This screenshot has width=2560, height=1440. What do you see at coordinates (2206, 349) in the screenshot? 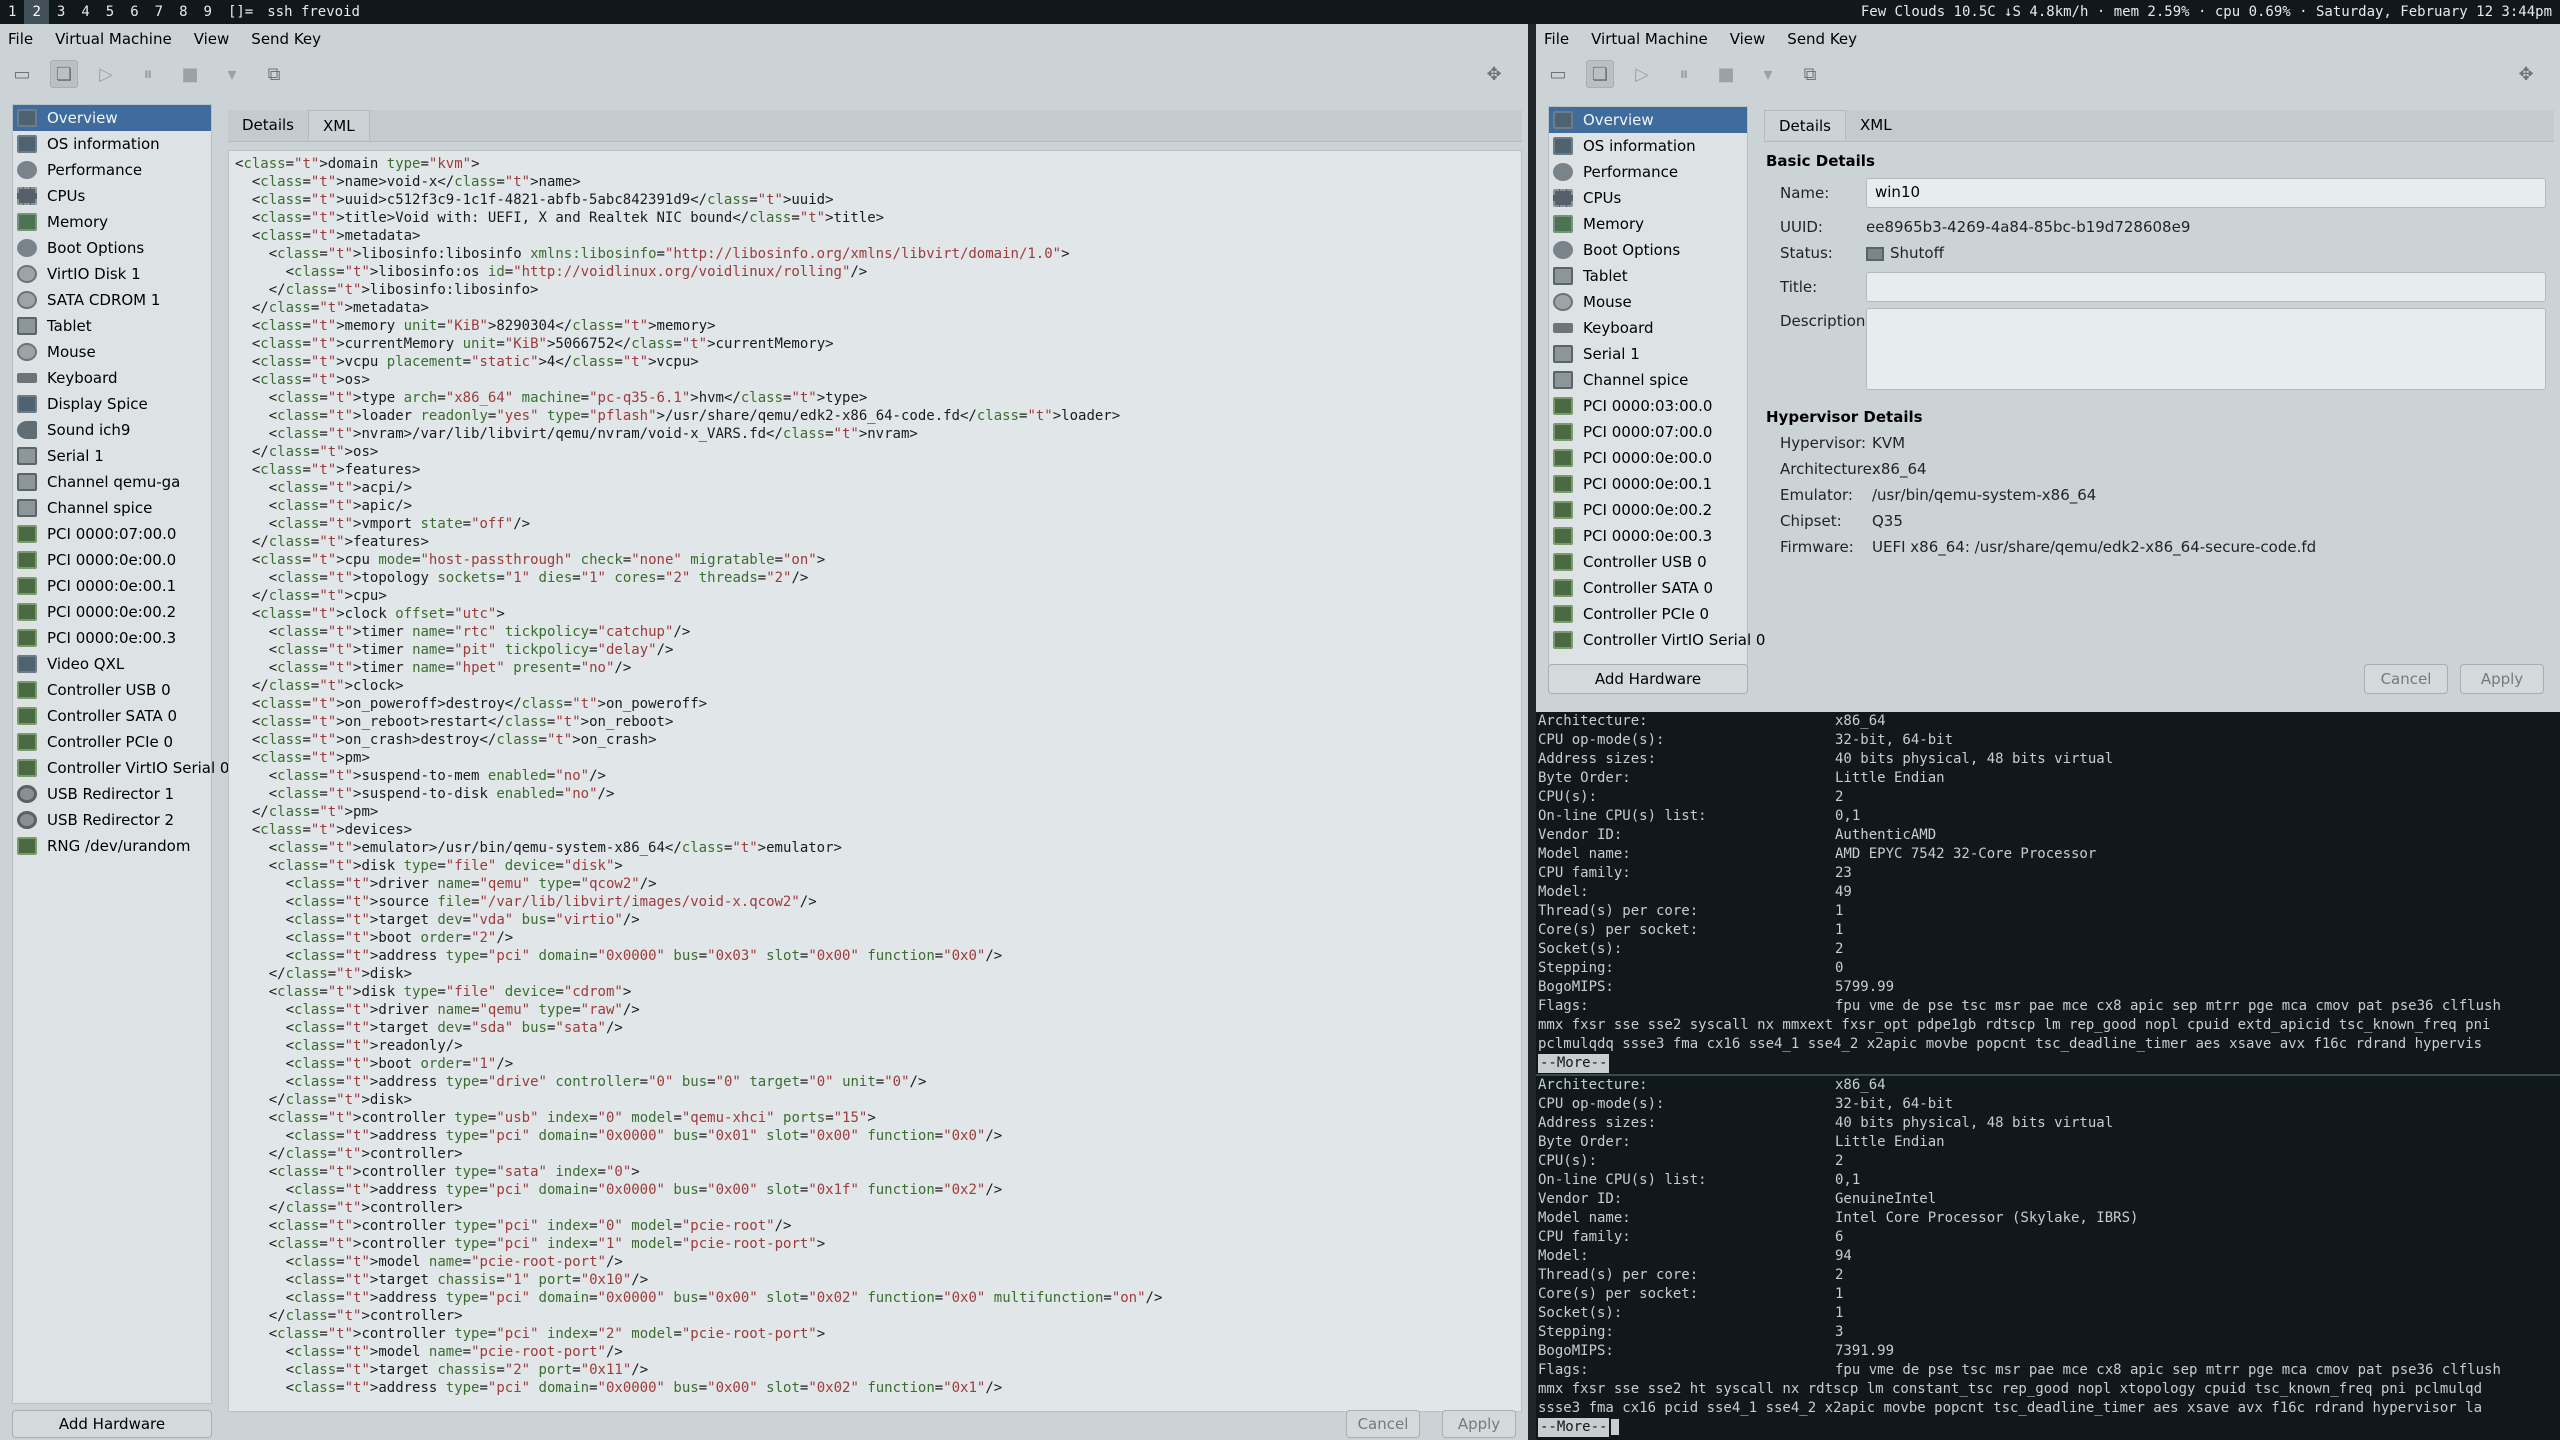
I see `description-field` at bounding box center [2206, 349].